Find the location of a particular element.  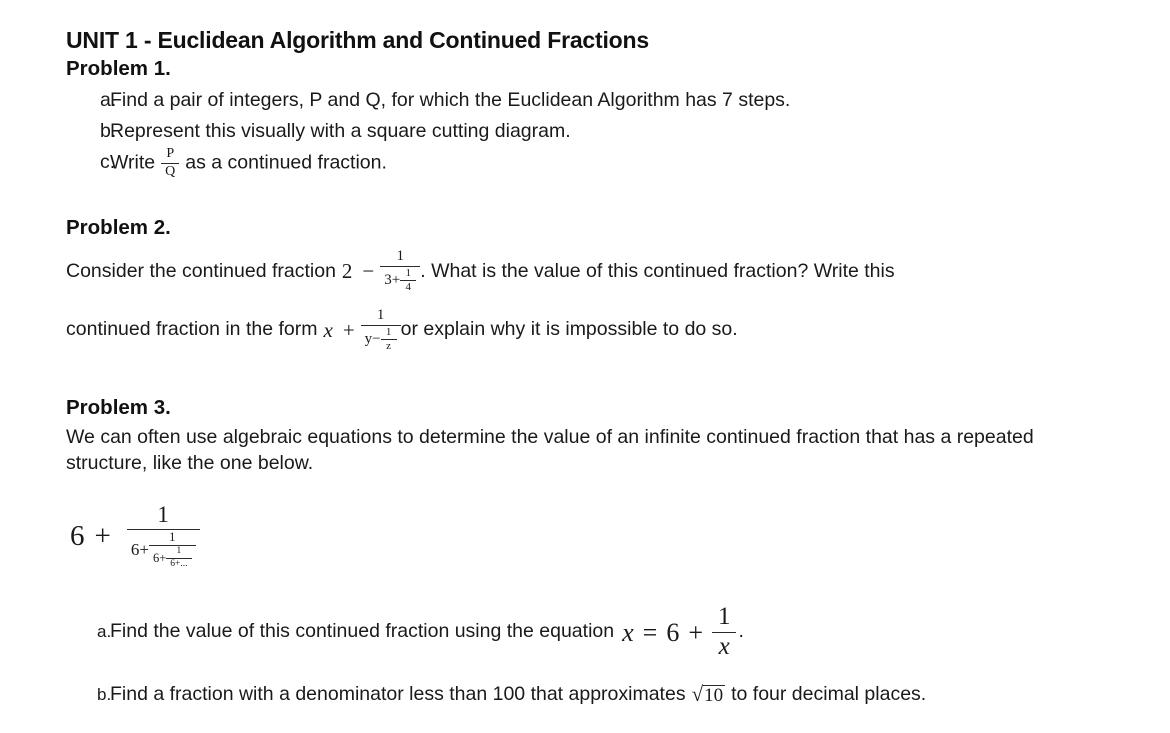

list-item-text-after: . is located at coordinates (741, 631).